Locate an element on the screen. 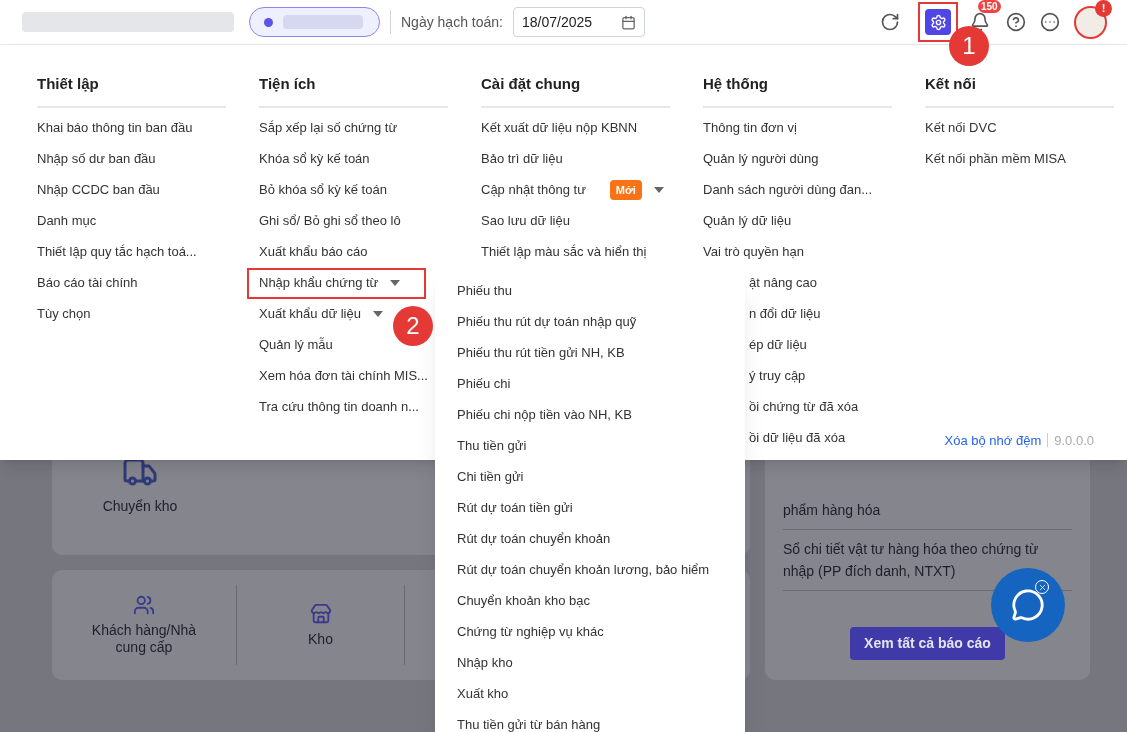 The image size is (1127, 732). store-icon is located at coordinates (320, 613).